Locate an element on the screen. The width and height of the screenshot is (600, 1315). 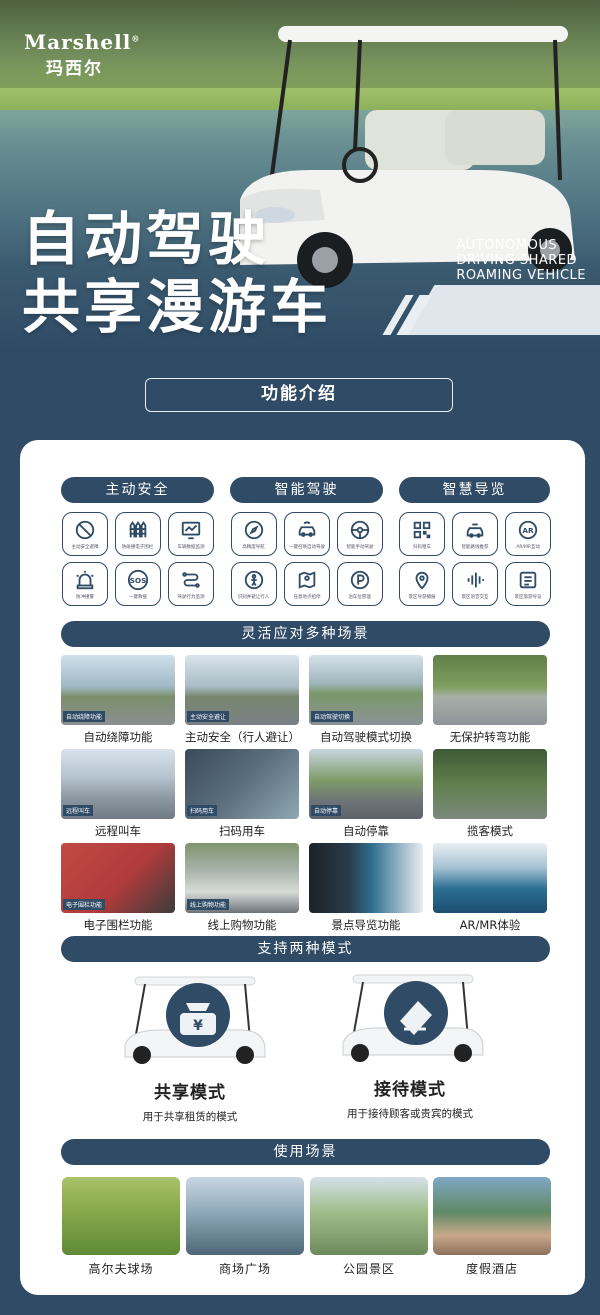
scenario-caption: 主动安全（行人避让） is located at coordinates (242, 737).